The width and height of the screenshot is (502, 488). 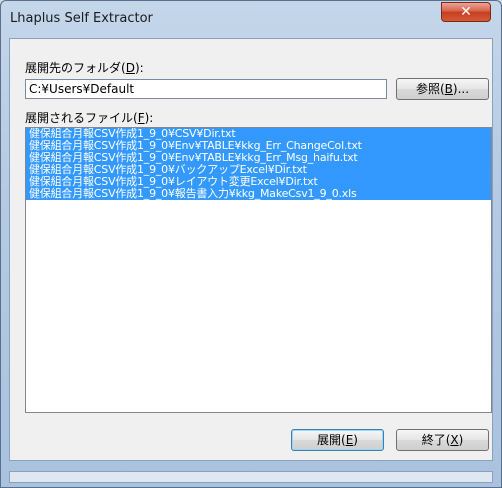 I want to click on files-label-text: 展開されるファイル(, so click(x=81, y=118).